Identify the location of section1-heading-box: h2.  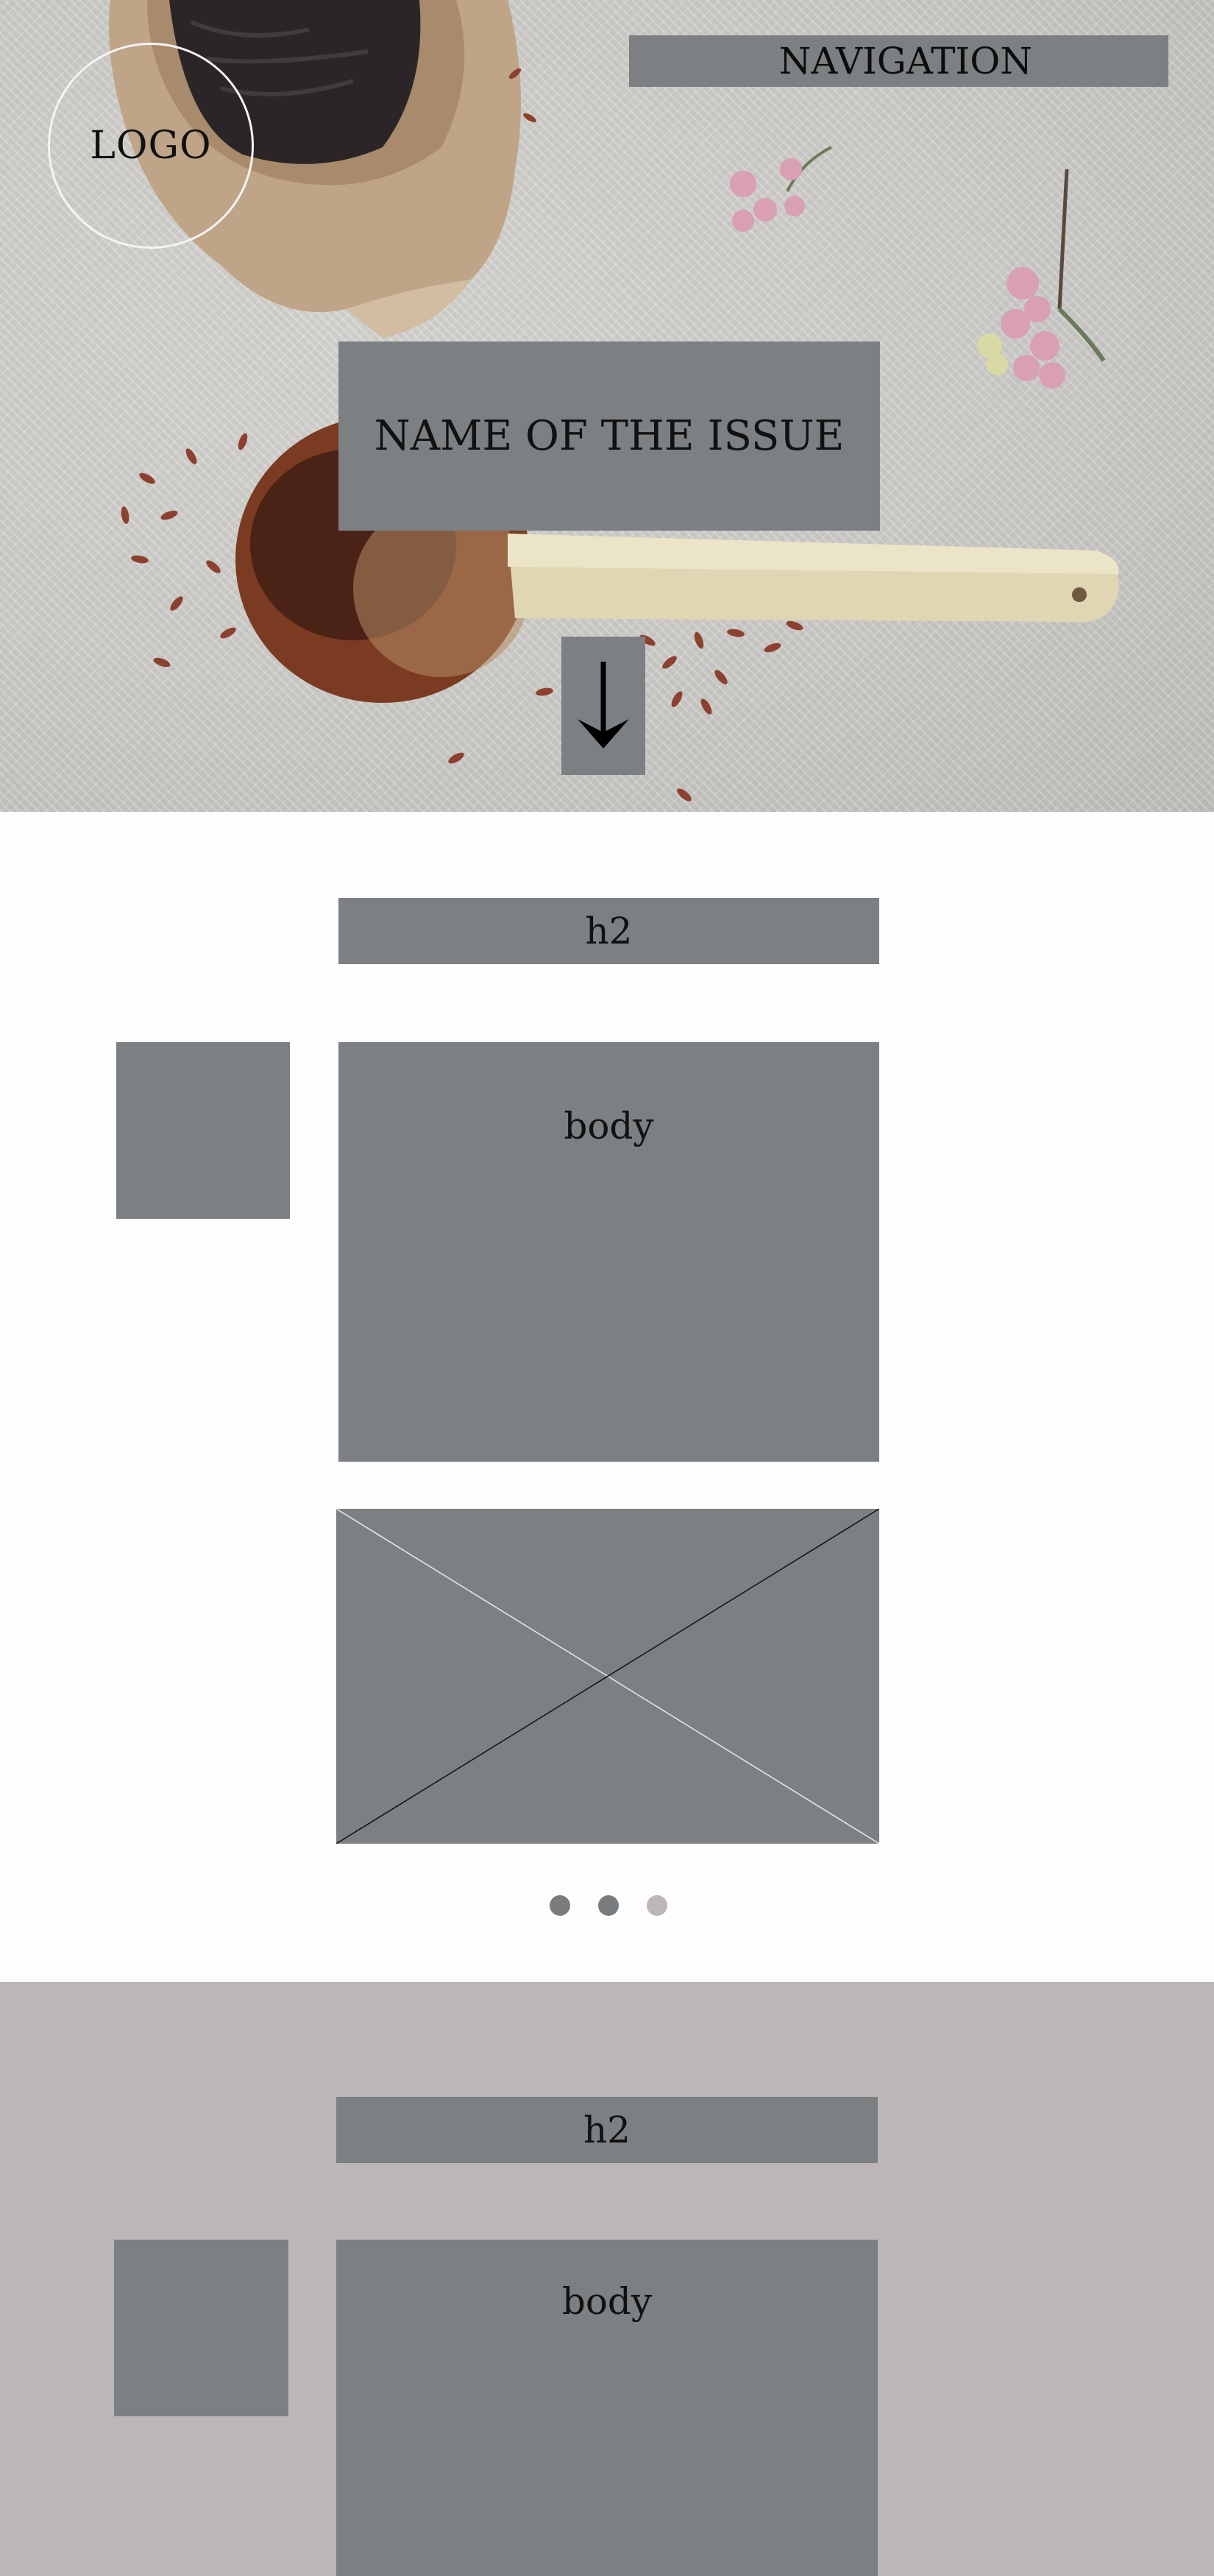
(608, 931).